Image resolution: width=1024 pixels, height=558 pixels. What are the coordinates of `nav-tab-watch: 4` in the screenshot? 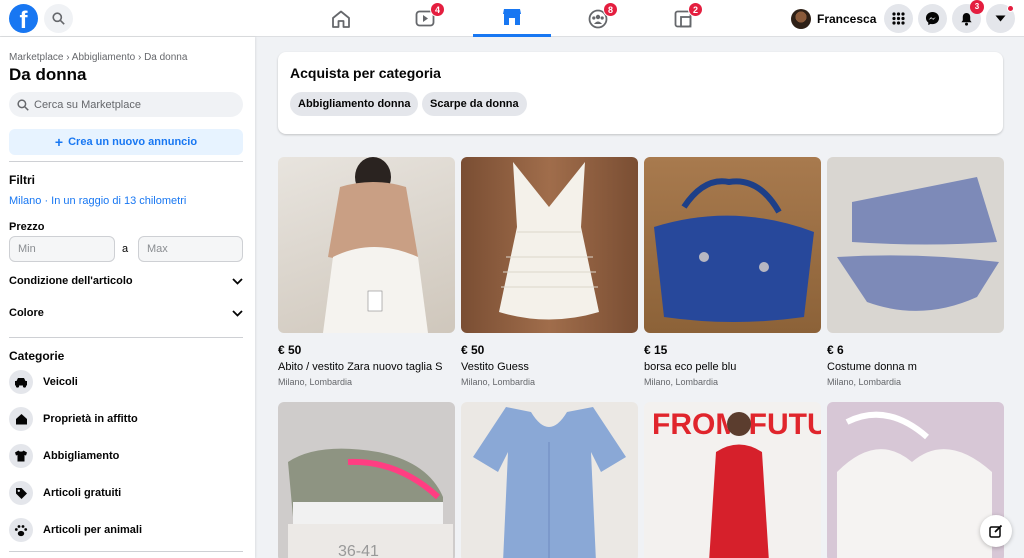 It's located at (425, 18).